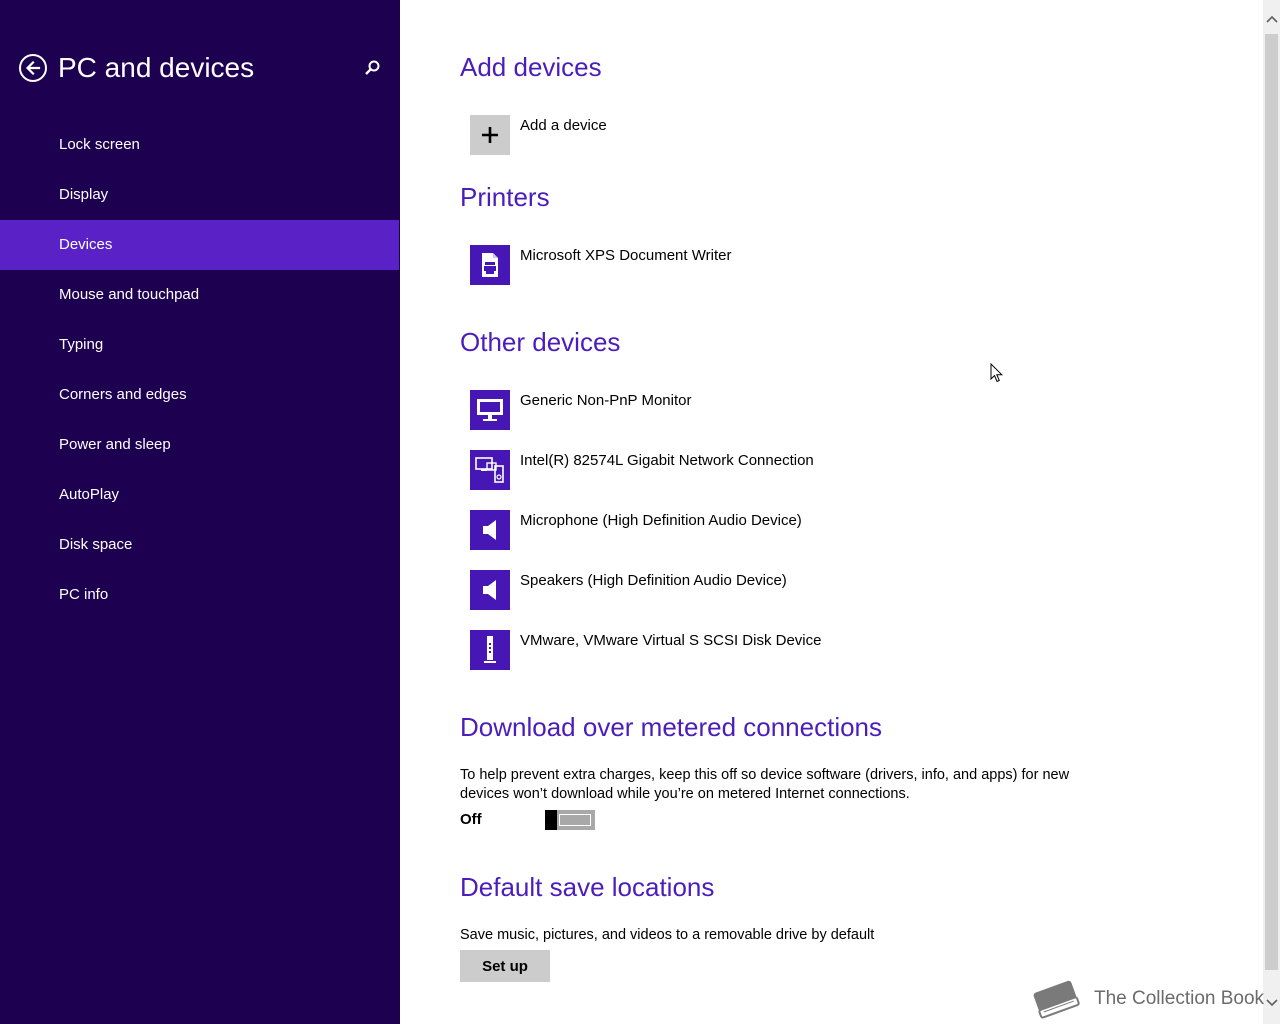 This screenshot has width=1280, height=1024. What do you see at coordinates (1271, 502) in the screenshot?
I see `scroll-thumb` at bounding box center [1271, 502].